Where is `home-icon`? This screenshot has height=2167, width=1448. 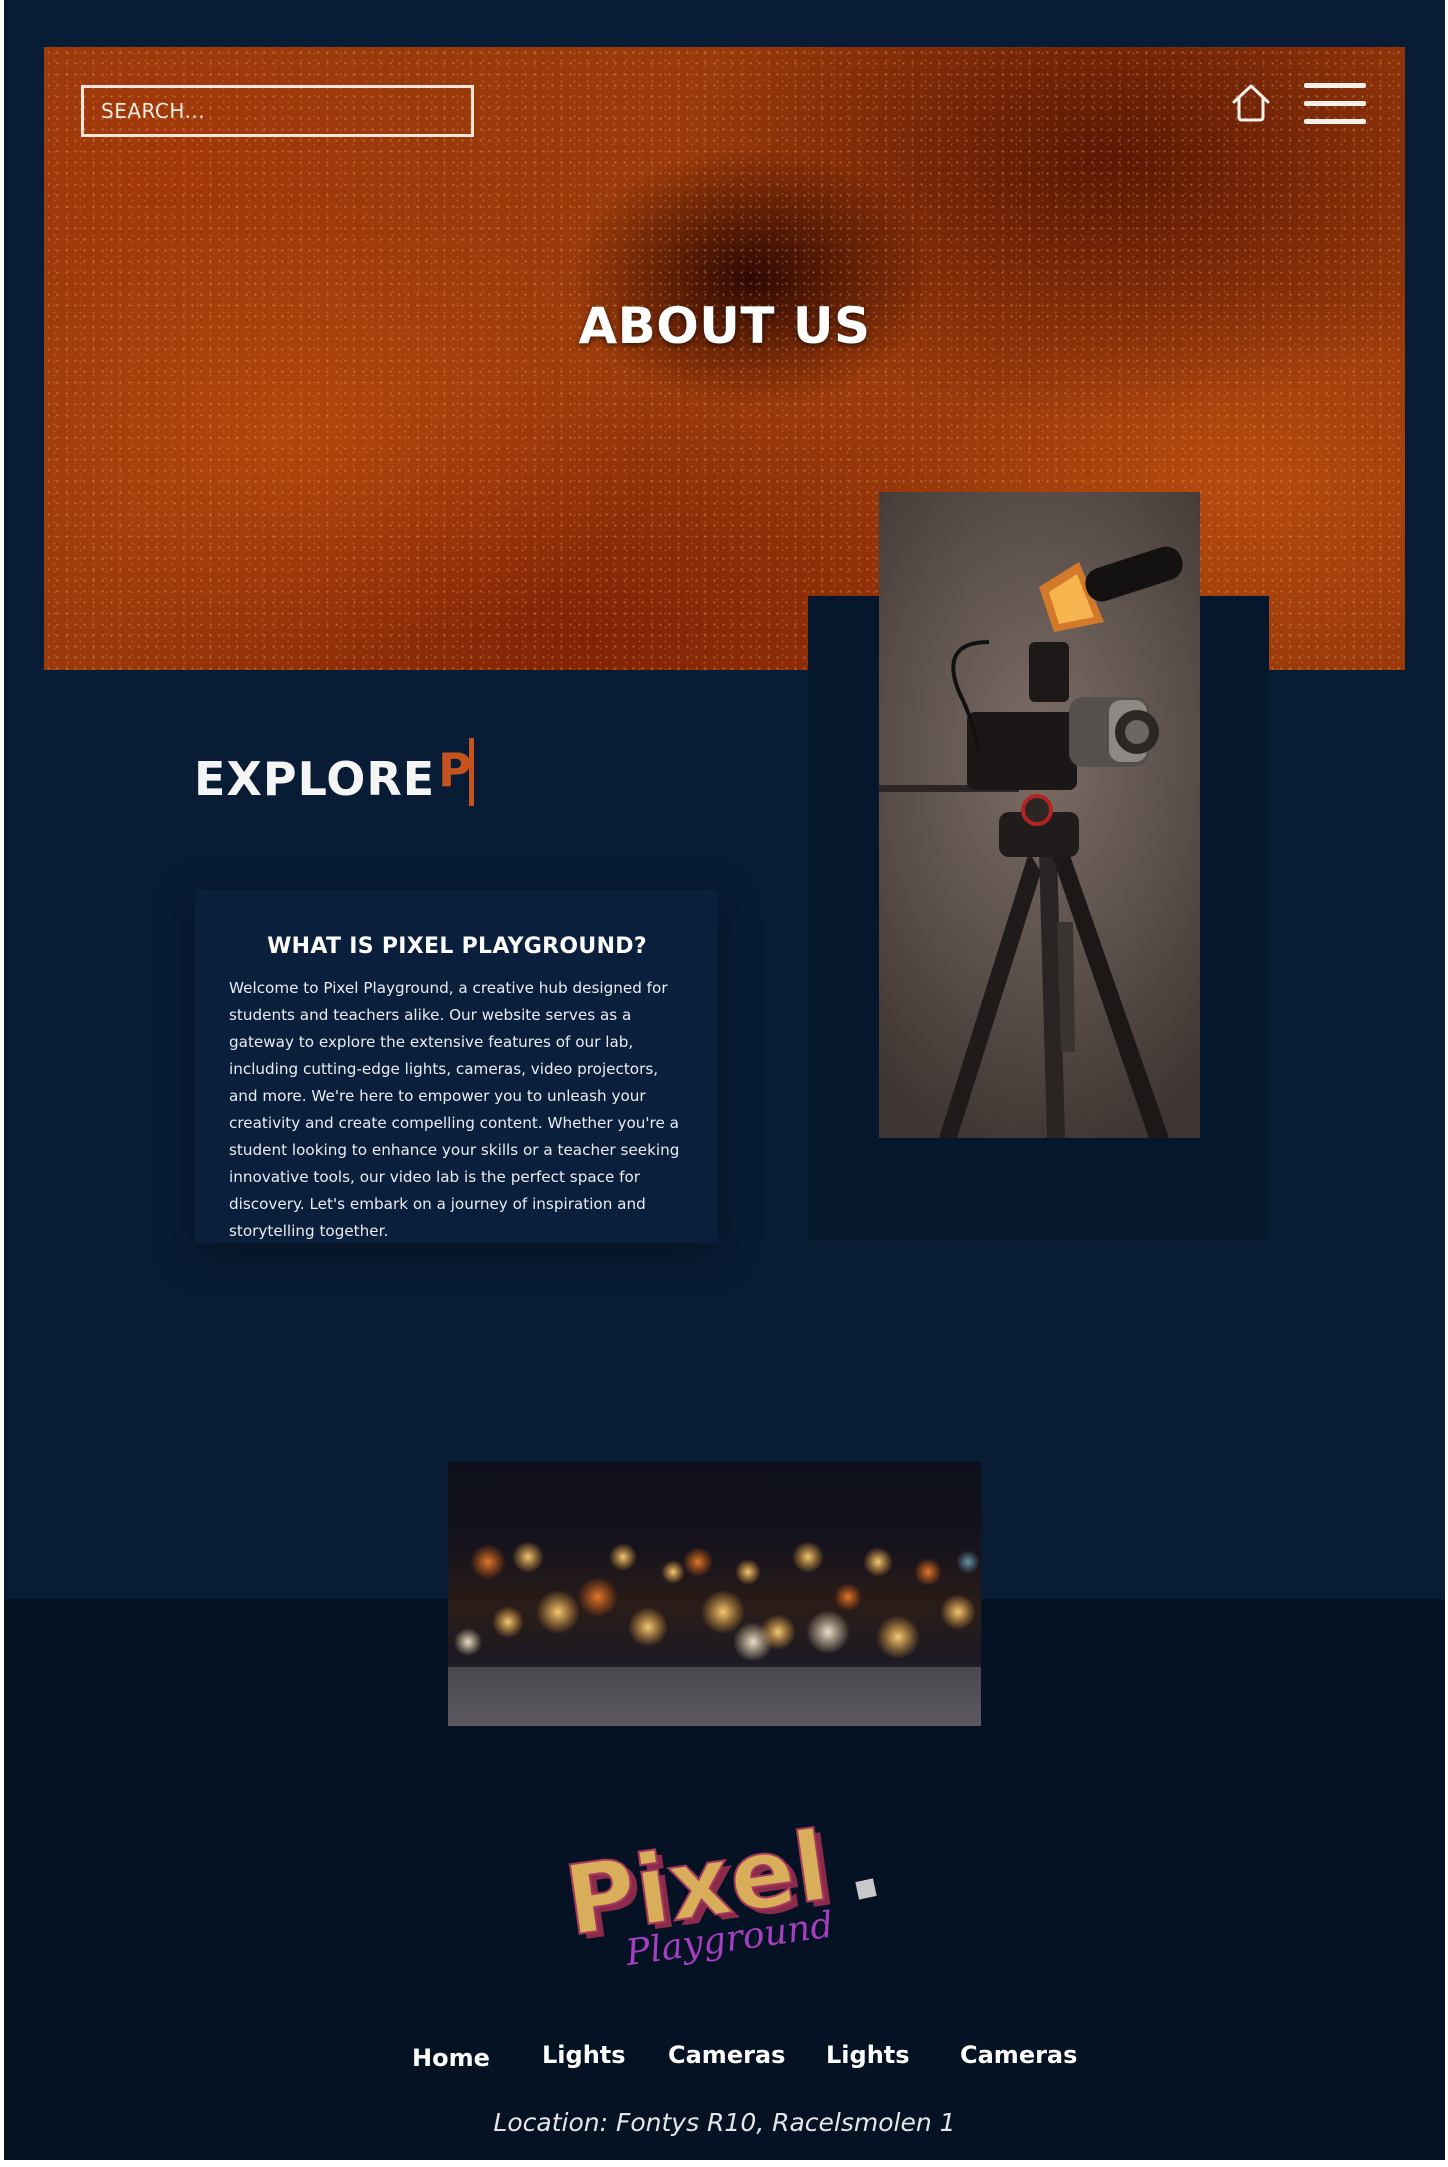
home-icon is located at coordinates (1251, 102).